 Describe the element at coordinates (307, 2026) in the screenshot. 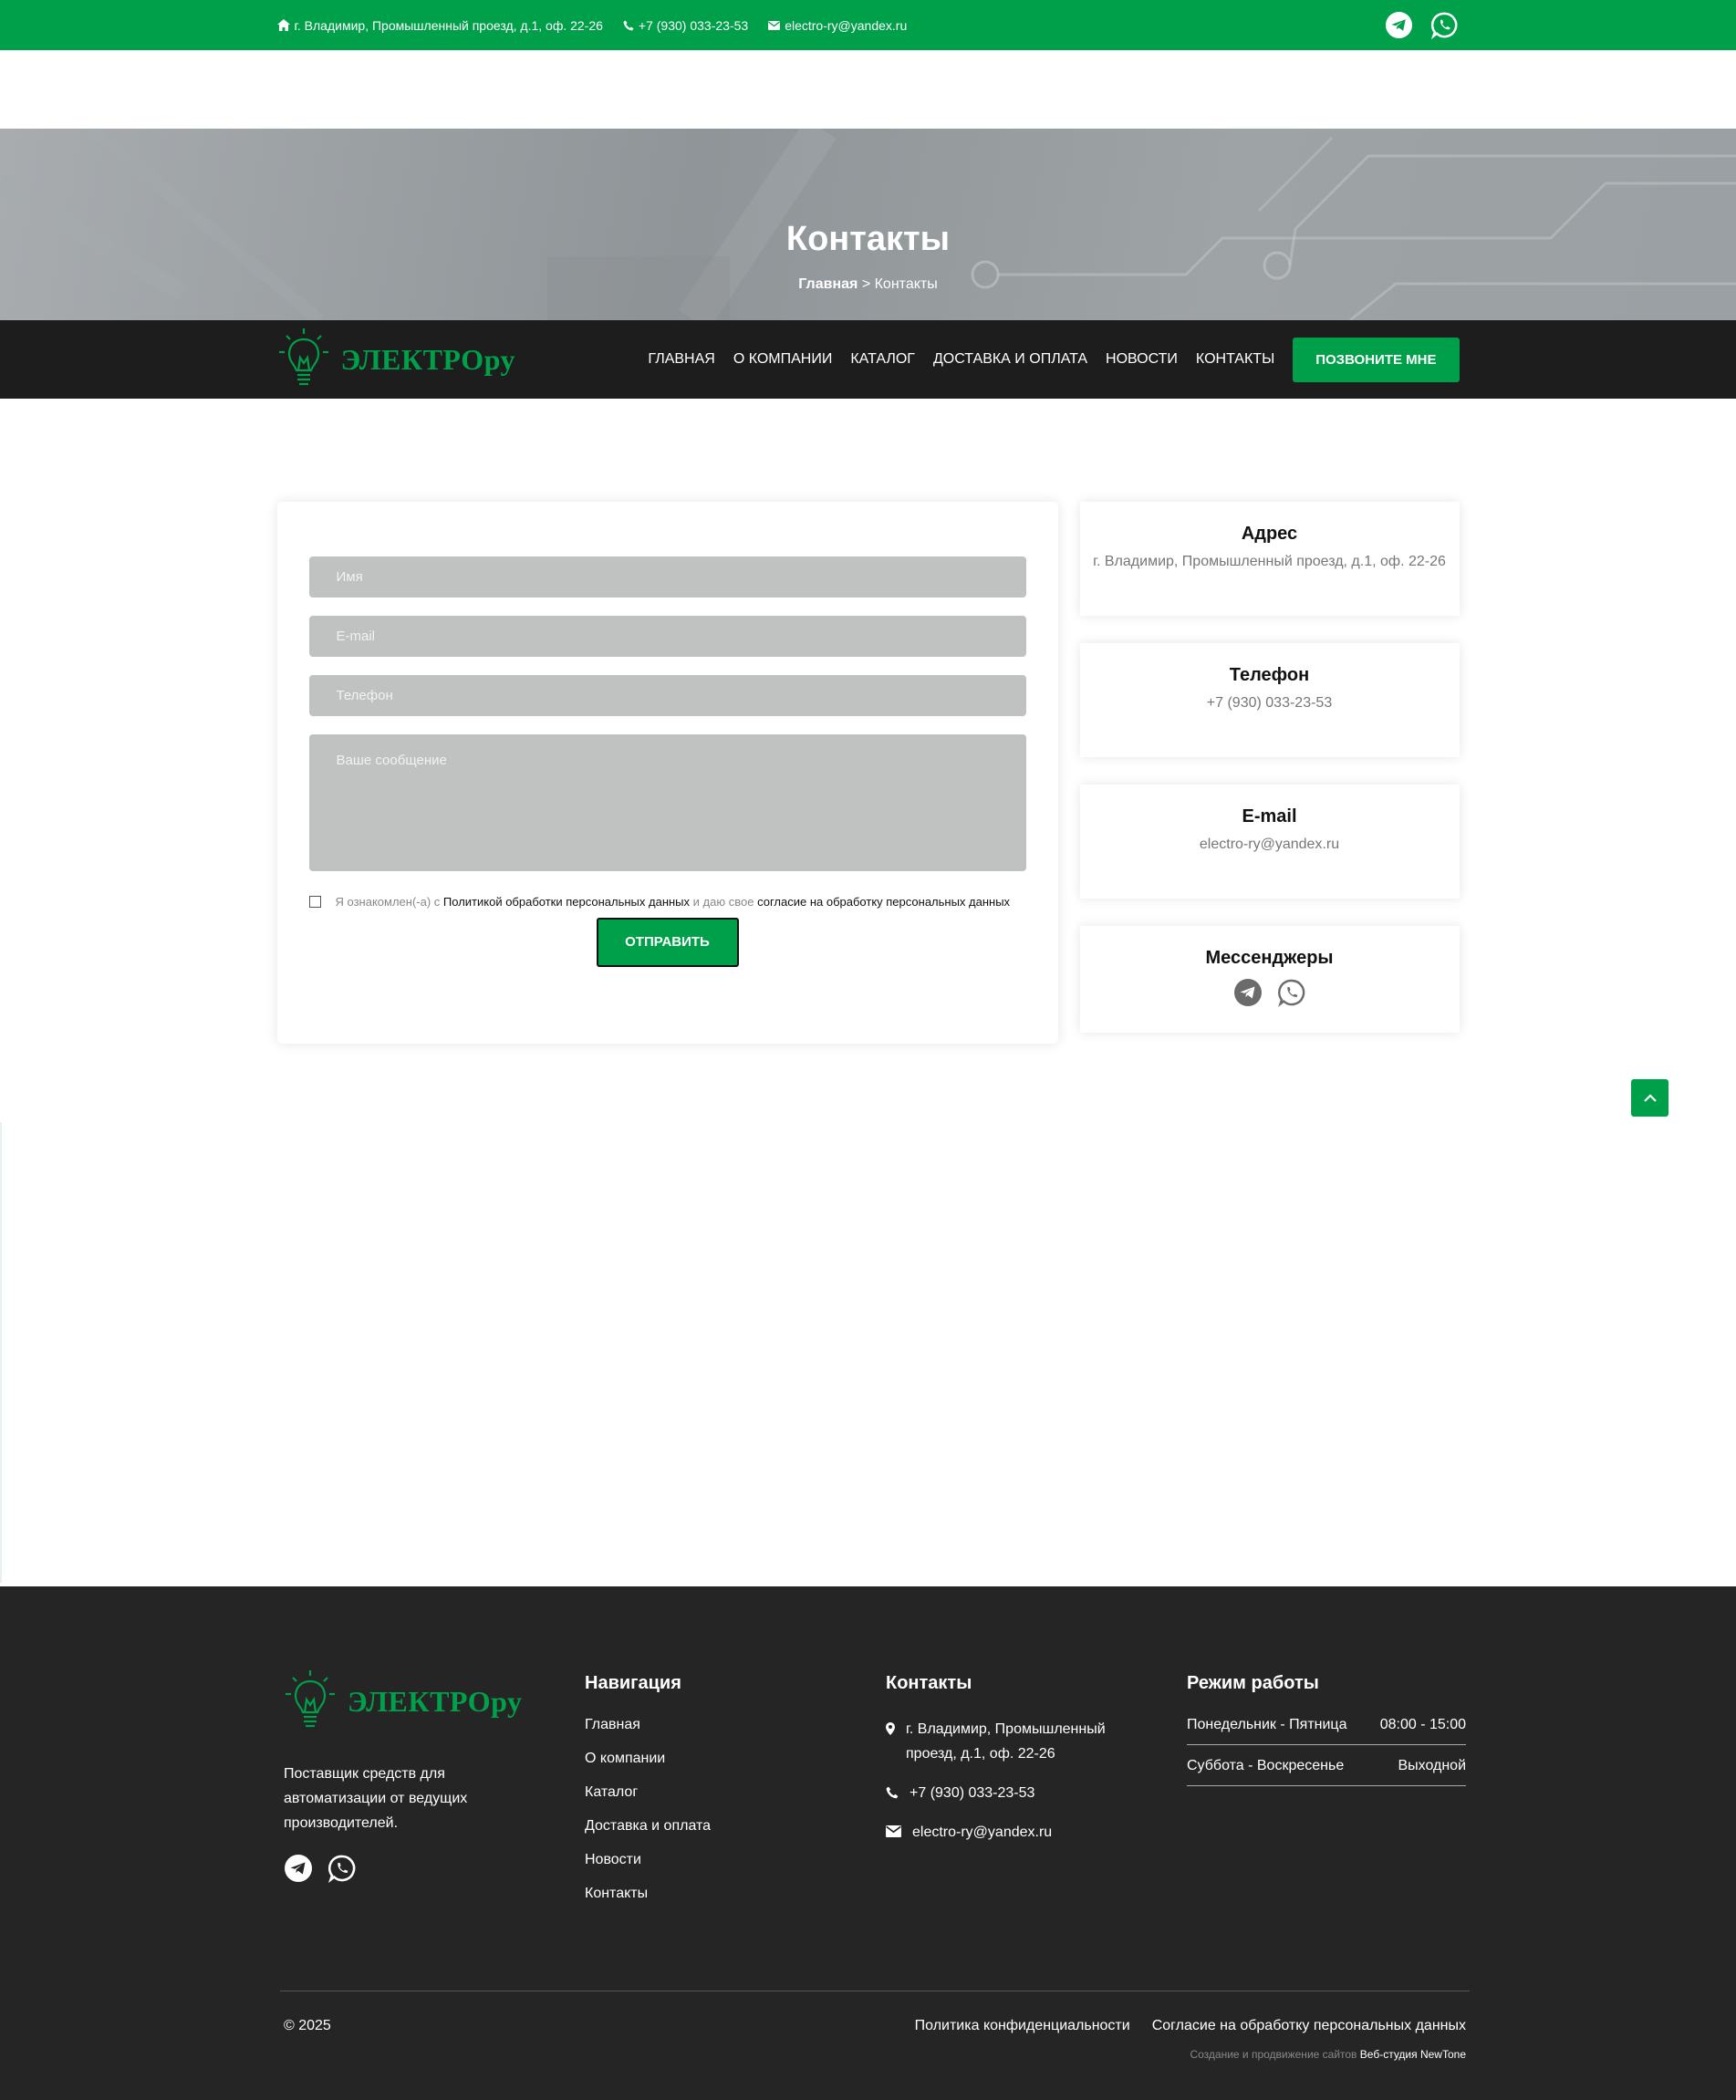

I see `copyright: © 2025` at that location.